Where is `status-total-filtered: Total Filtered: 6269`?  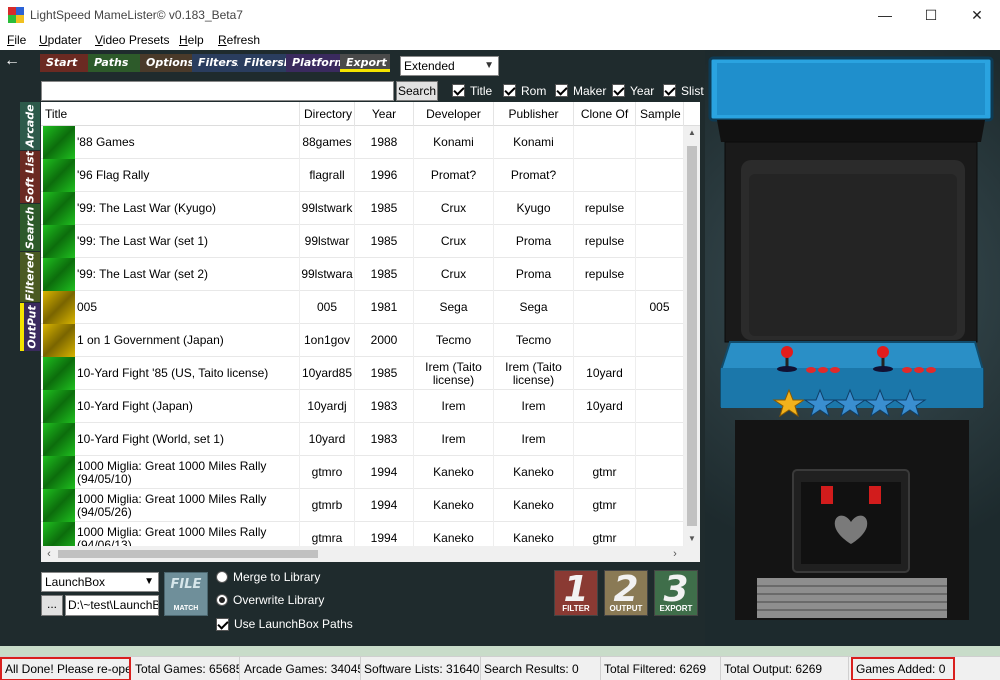
status-total-filtered: Total Filtered: 6269 is located at coordinates (661, 668).